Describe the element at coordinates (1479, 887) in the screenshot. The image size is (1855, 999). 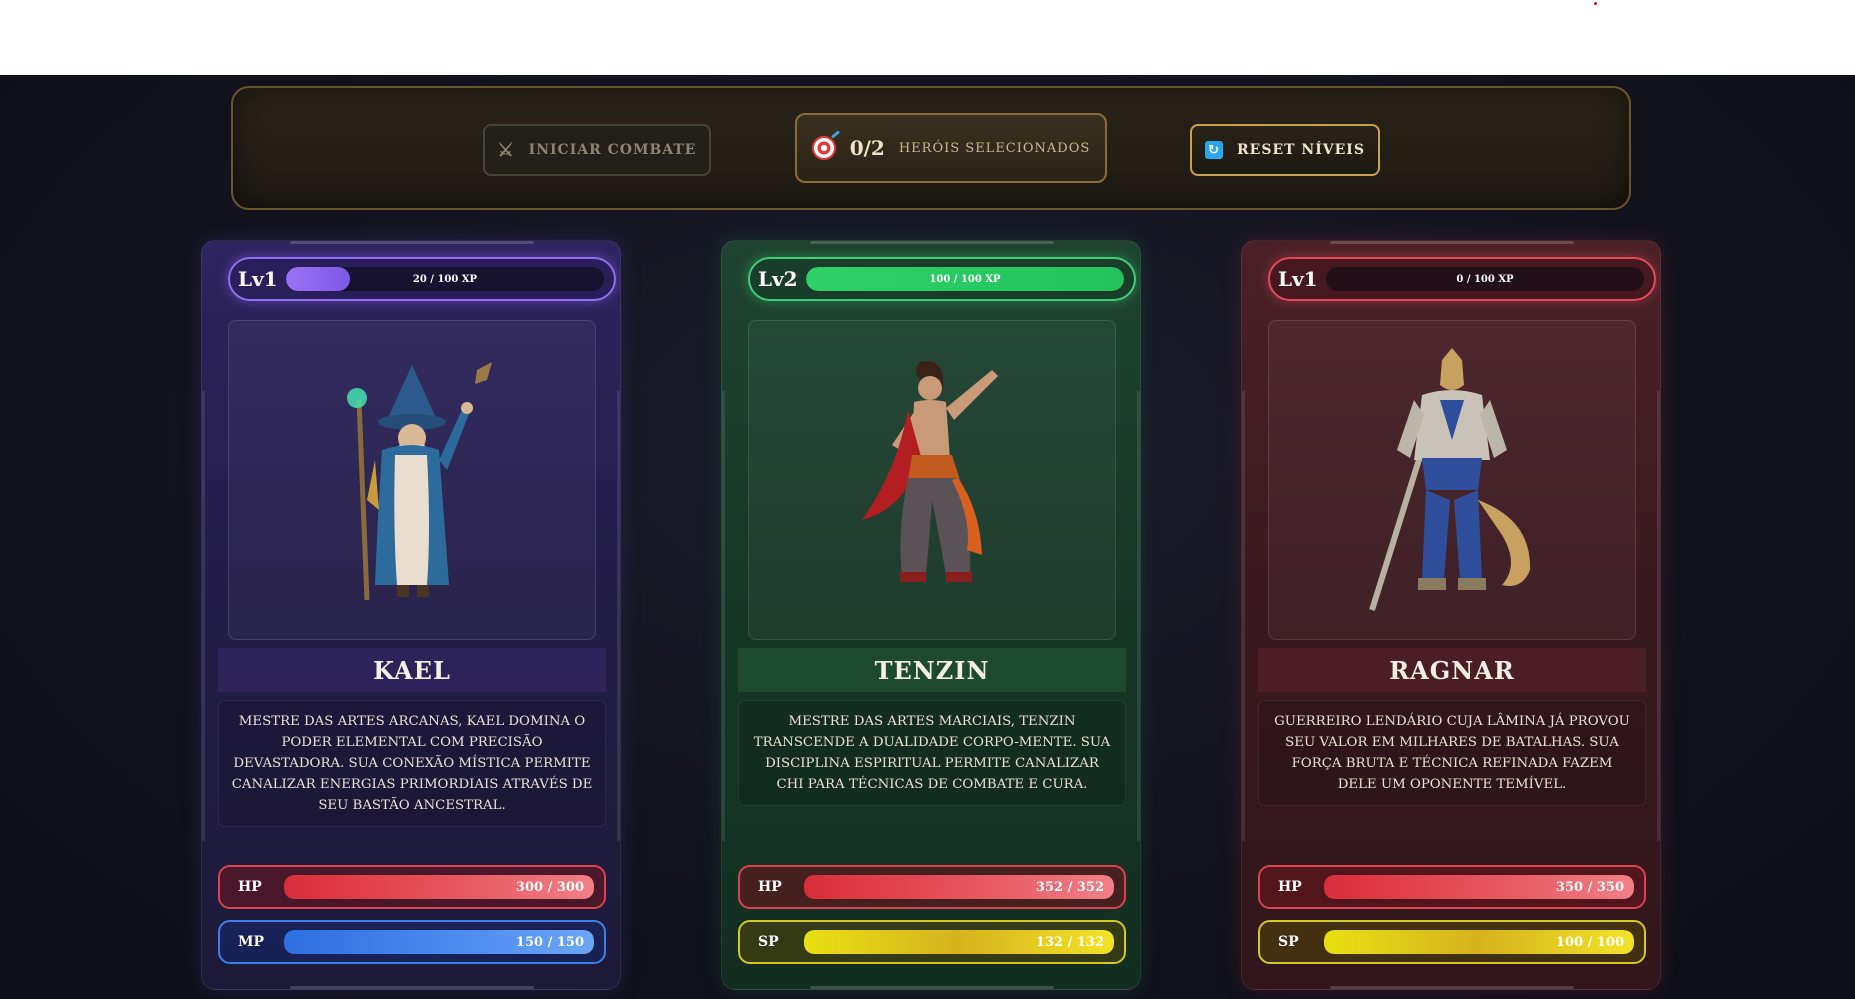
I see `hp-track: 350 / 350` at that location.